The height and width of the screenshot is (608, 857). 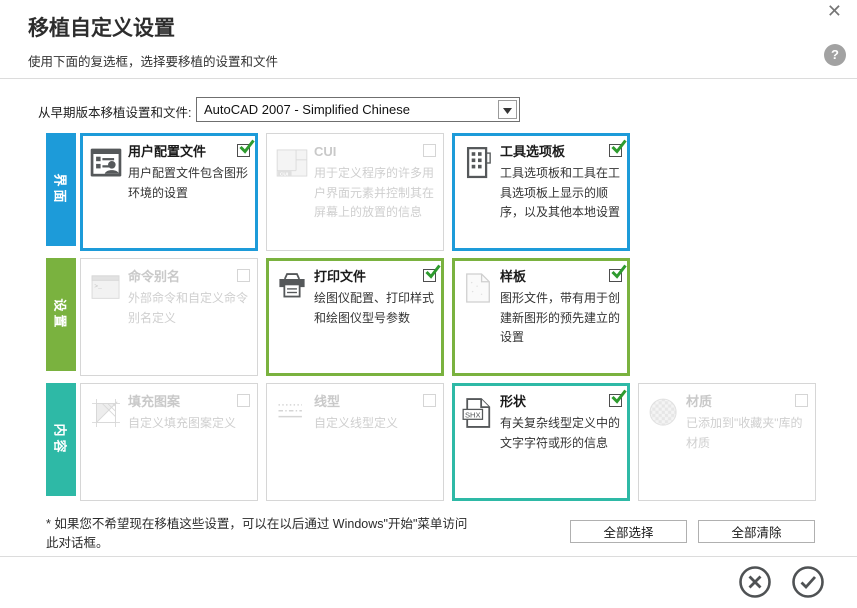 What do you see at coordinates (307, 109) in the screenshot?
I see `version-select-value: AutoCAD 2007 - Simplified Chinese` at bounding box center [307, 109].